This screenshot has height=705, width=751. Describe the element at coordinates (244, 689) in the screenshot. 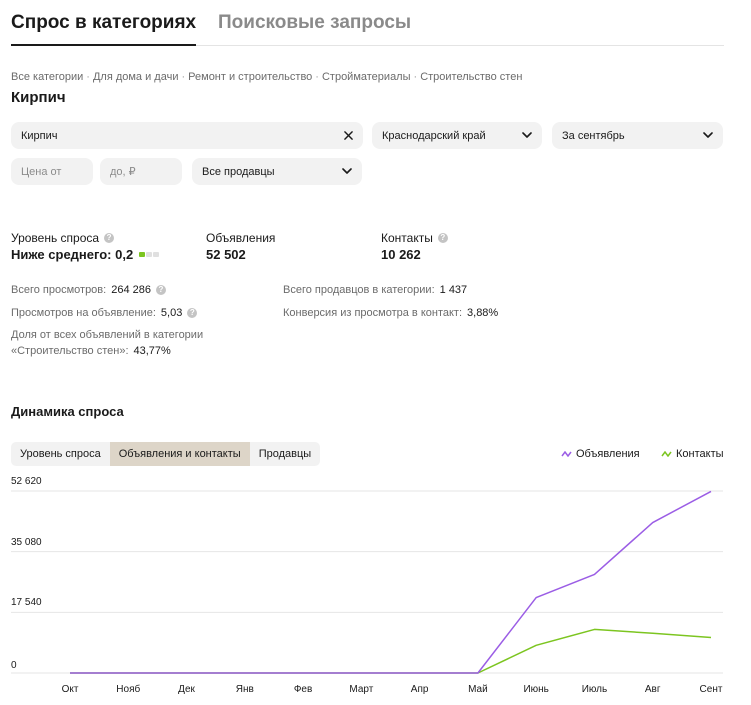

I see `x-tick-label: Янв` at that location.